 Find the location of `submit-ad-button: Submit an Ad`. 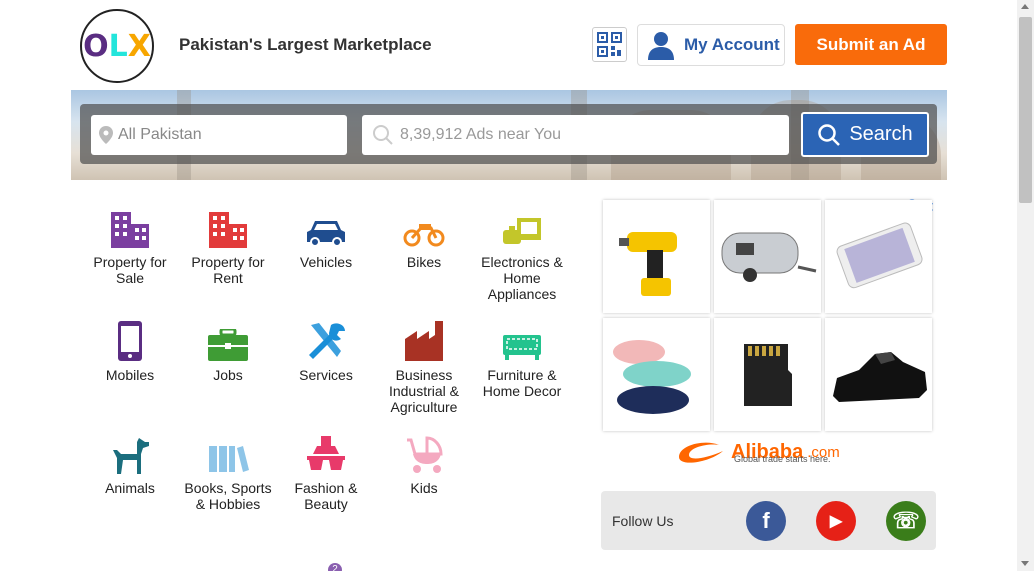

submit-ad-button: Submit an Ad is located at coordinates (871, 44).